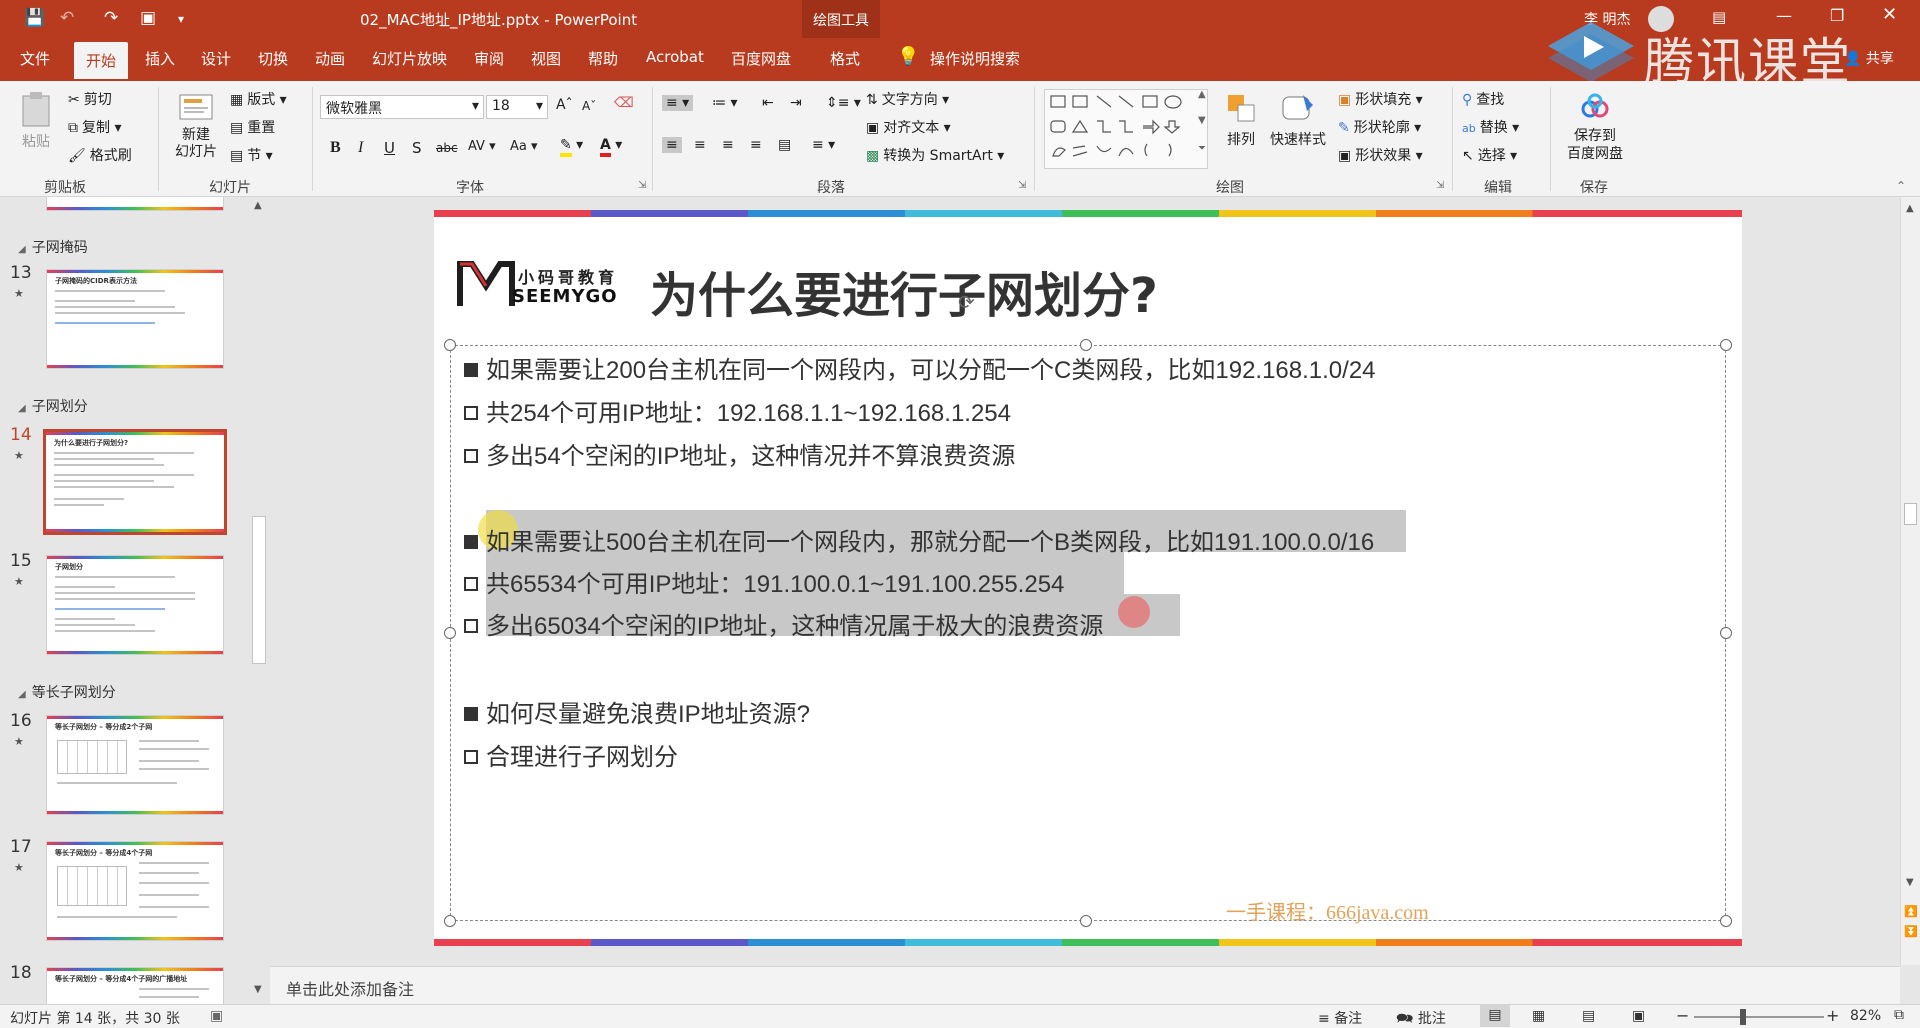 The image size is (1920, 1028). I want to click on tab-file: 文件, so click(35, 58).